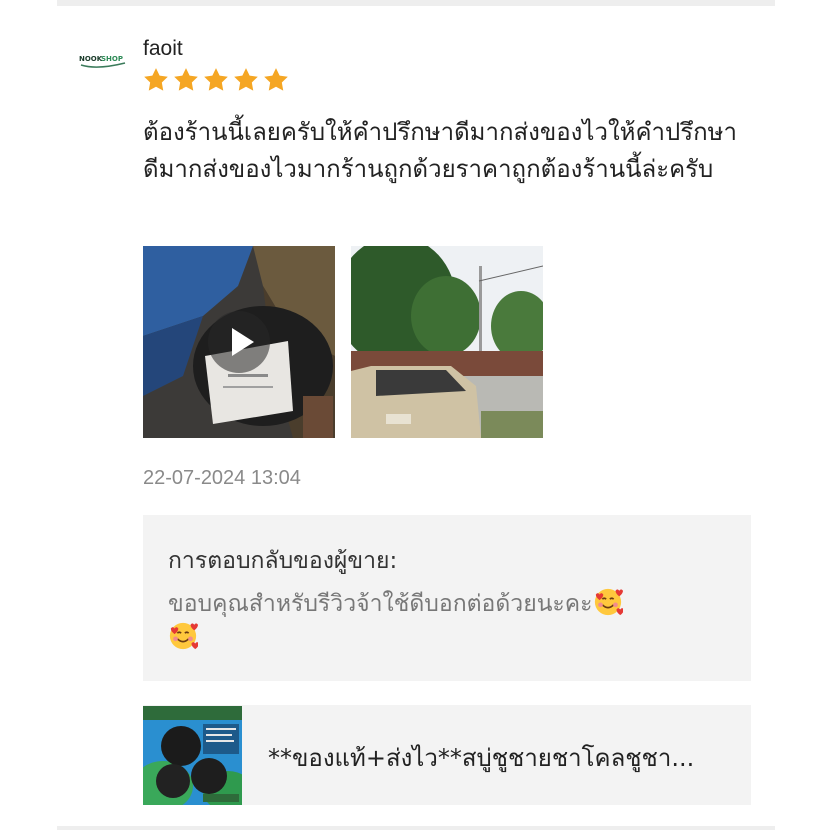 This screenshot has height=830, width=830. Describe the element at coordinates (380, 604) in the screenshot. I see `seller-reply-message: ขอบคุณสำหรับรีวิวจ้าใช้ดีบอกต่อด้วยนะคะ` at that location.